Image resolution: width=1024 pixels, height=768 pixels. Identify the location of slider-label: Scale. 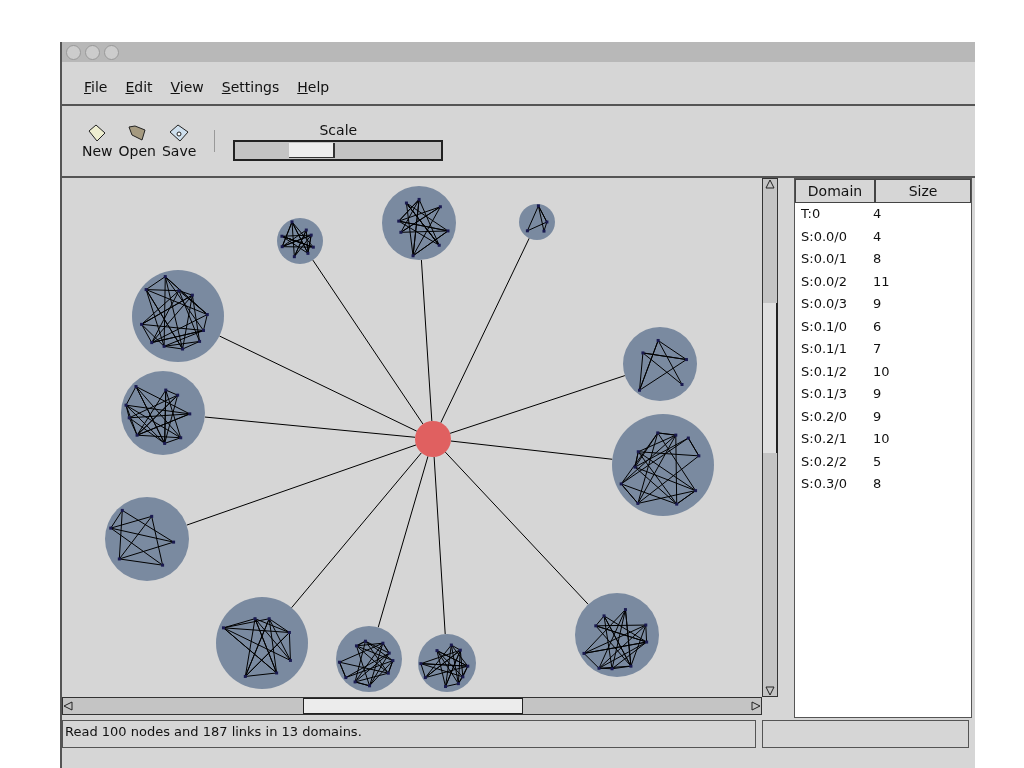
(338, 129).